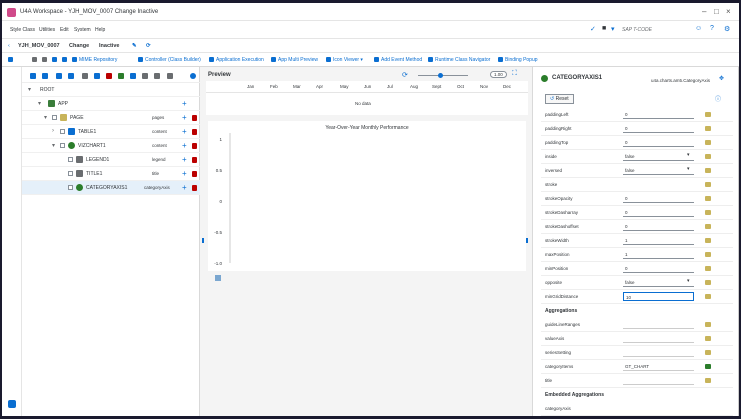 The width and height of the screenshot is (741, 419). Describe the element at coordinates (728, 11) in the screenshot. I see `close-icon: ×` at that location.